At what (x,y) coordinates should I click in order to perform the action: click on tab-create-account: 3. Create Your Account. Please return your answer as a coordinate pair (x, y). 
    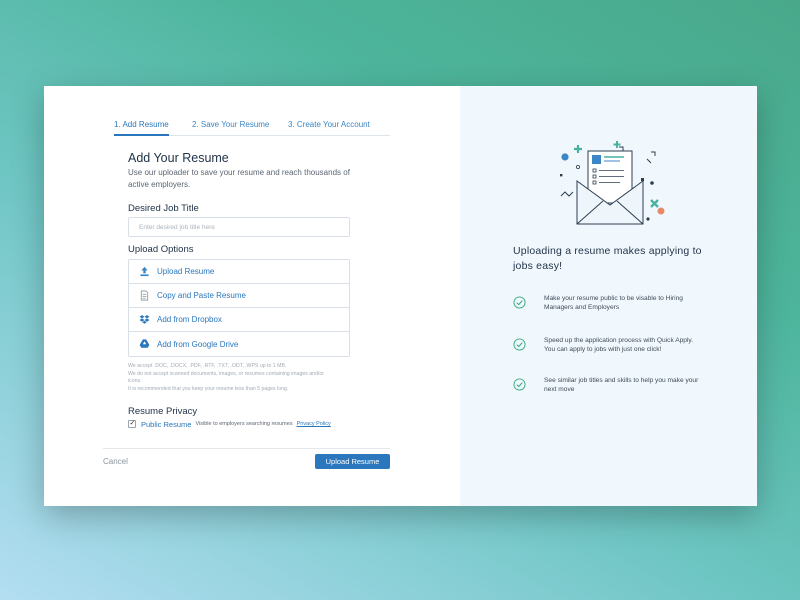
    Looking at the image, I should click on (329, 124).